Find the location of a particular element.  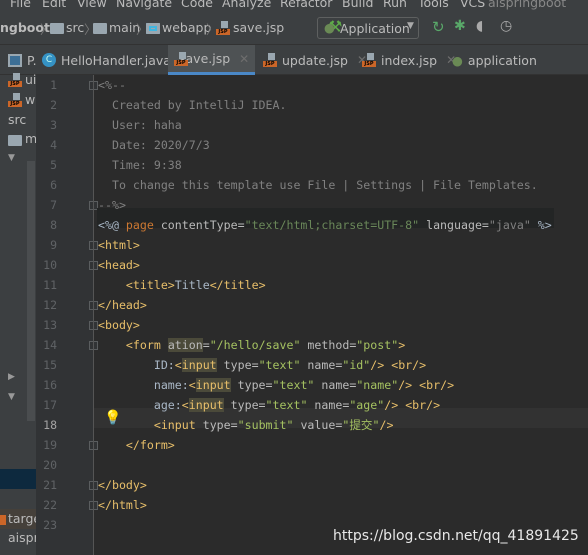

code-token: </title> is located at coordinates (237, 285).